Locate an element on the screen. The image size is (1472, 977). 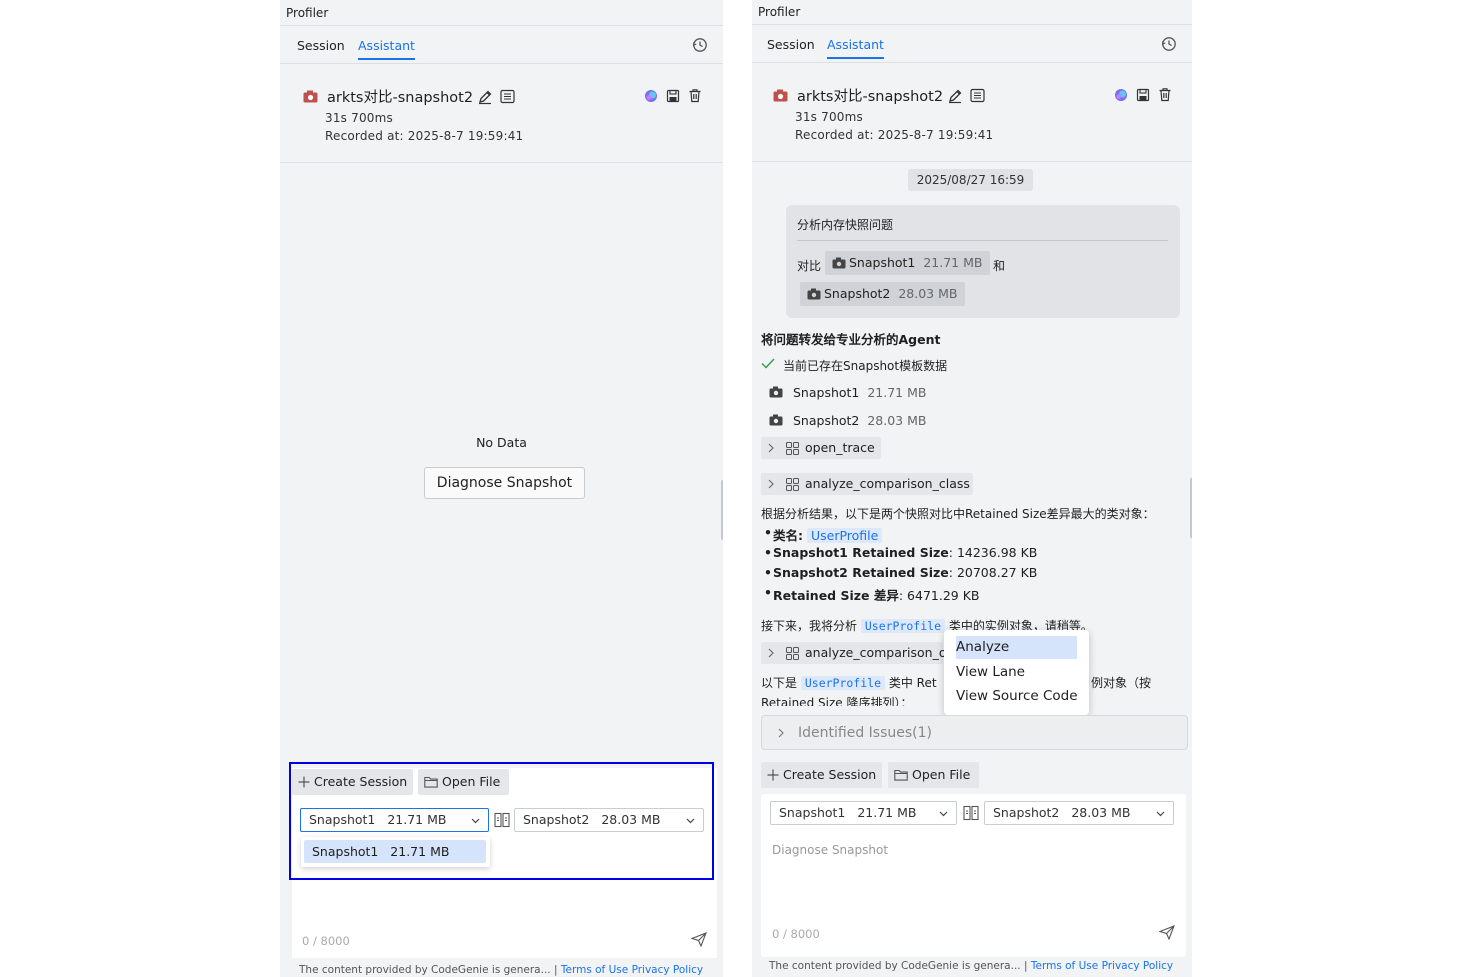
snapshot-list-size: 28.03 MB is located at coordinates (897, 420).